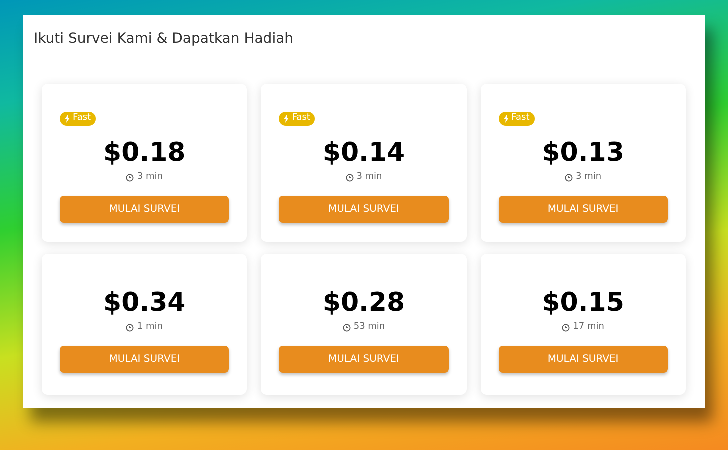  Describe the element at coordinates (150, 327) in the screenshot. I see `survey-duration: 1 min` at that location.